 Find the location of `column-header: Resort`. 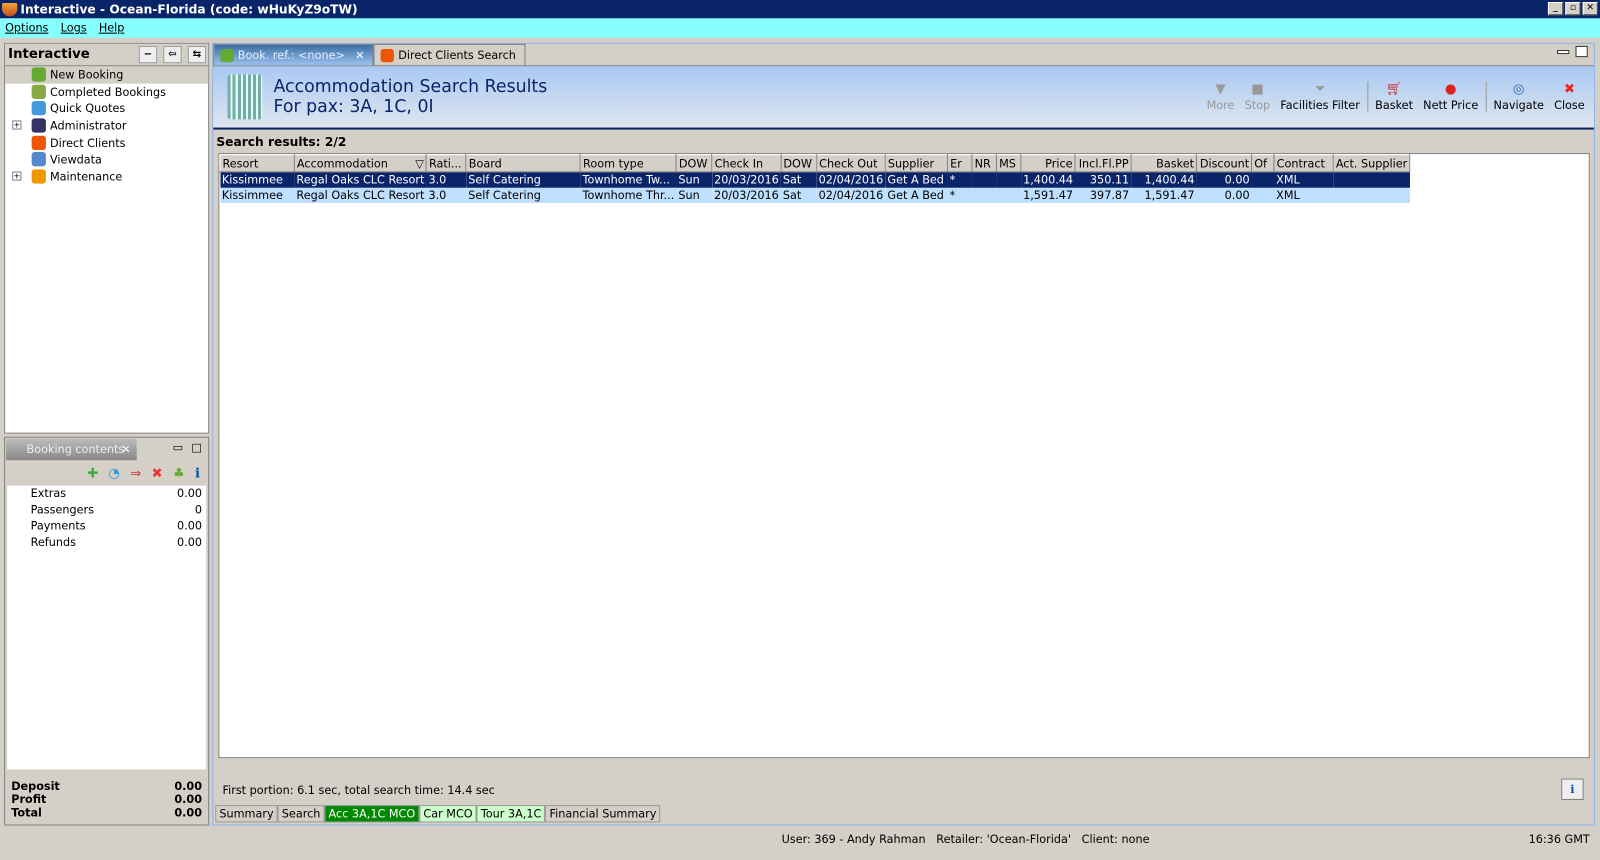

column-header: Resort is located at coordinates (257, 163).